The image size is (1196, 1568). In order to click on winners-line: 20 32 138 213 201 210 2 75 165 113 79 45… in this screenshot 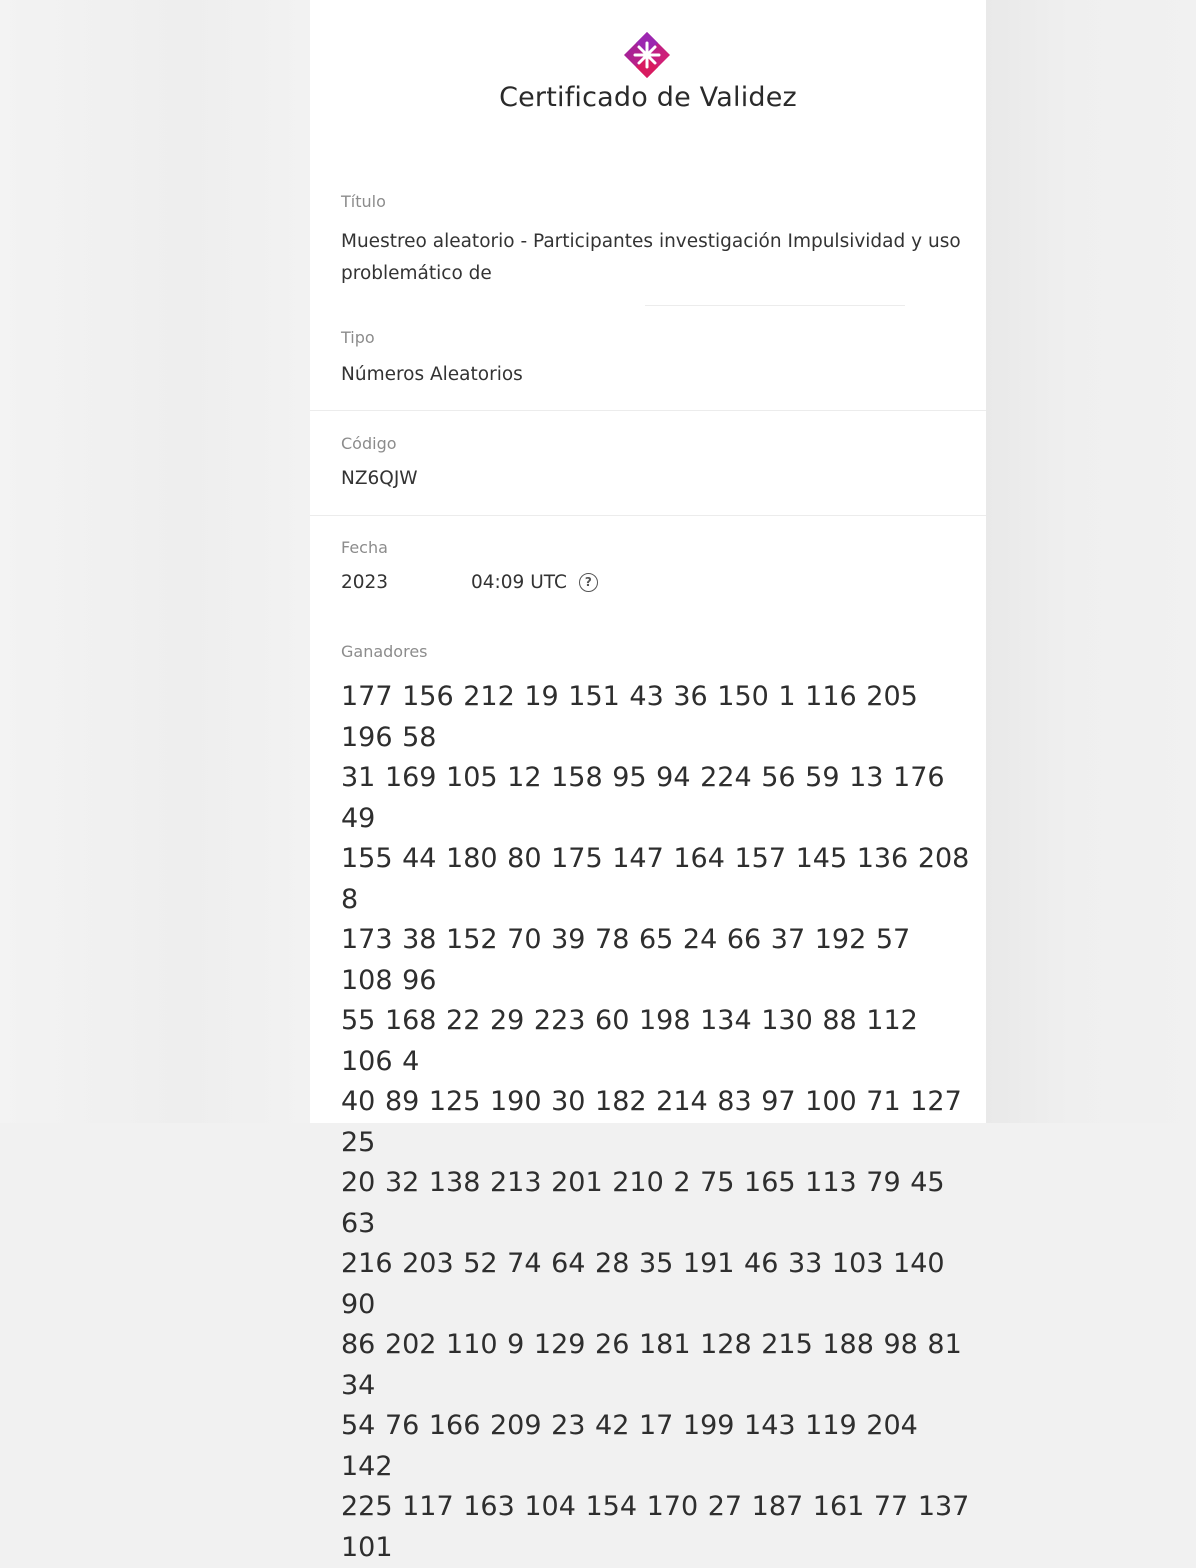, I will do `click(643, 1203)`.